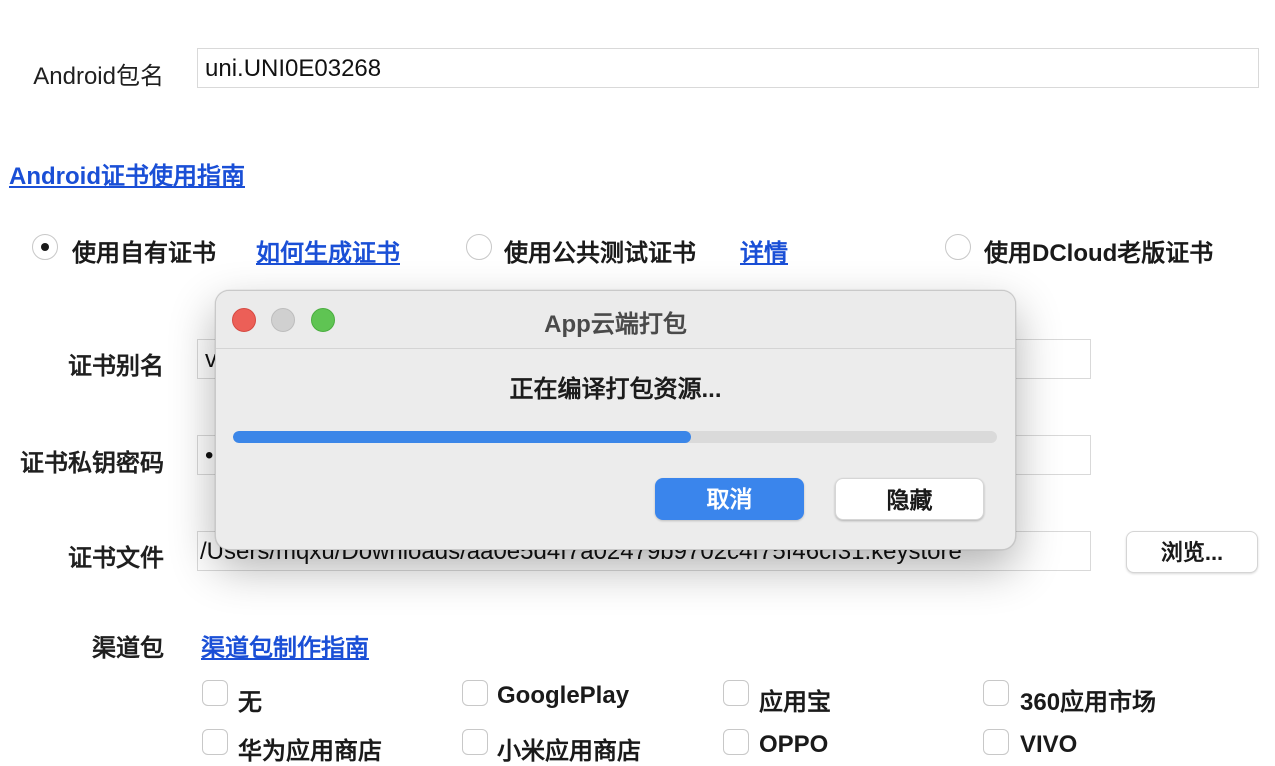 Image resolution: width=1275 pixels, height=766 pixels. I want to click on how-to-generate-cert-link: 如何生成证书, so click(328, 250).